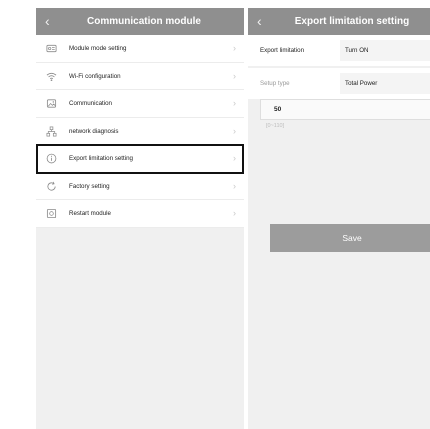 The width and height of the screenshot is (430, 429). Describe the element at coordinates (140, 49) in the screenshot. I see `menu-item-module-mode-setting: Module mode setting ›` at that location.